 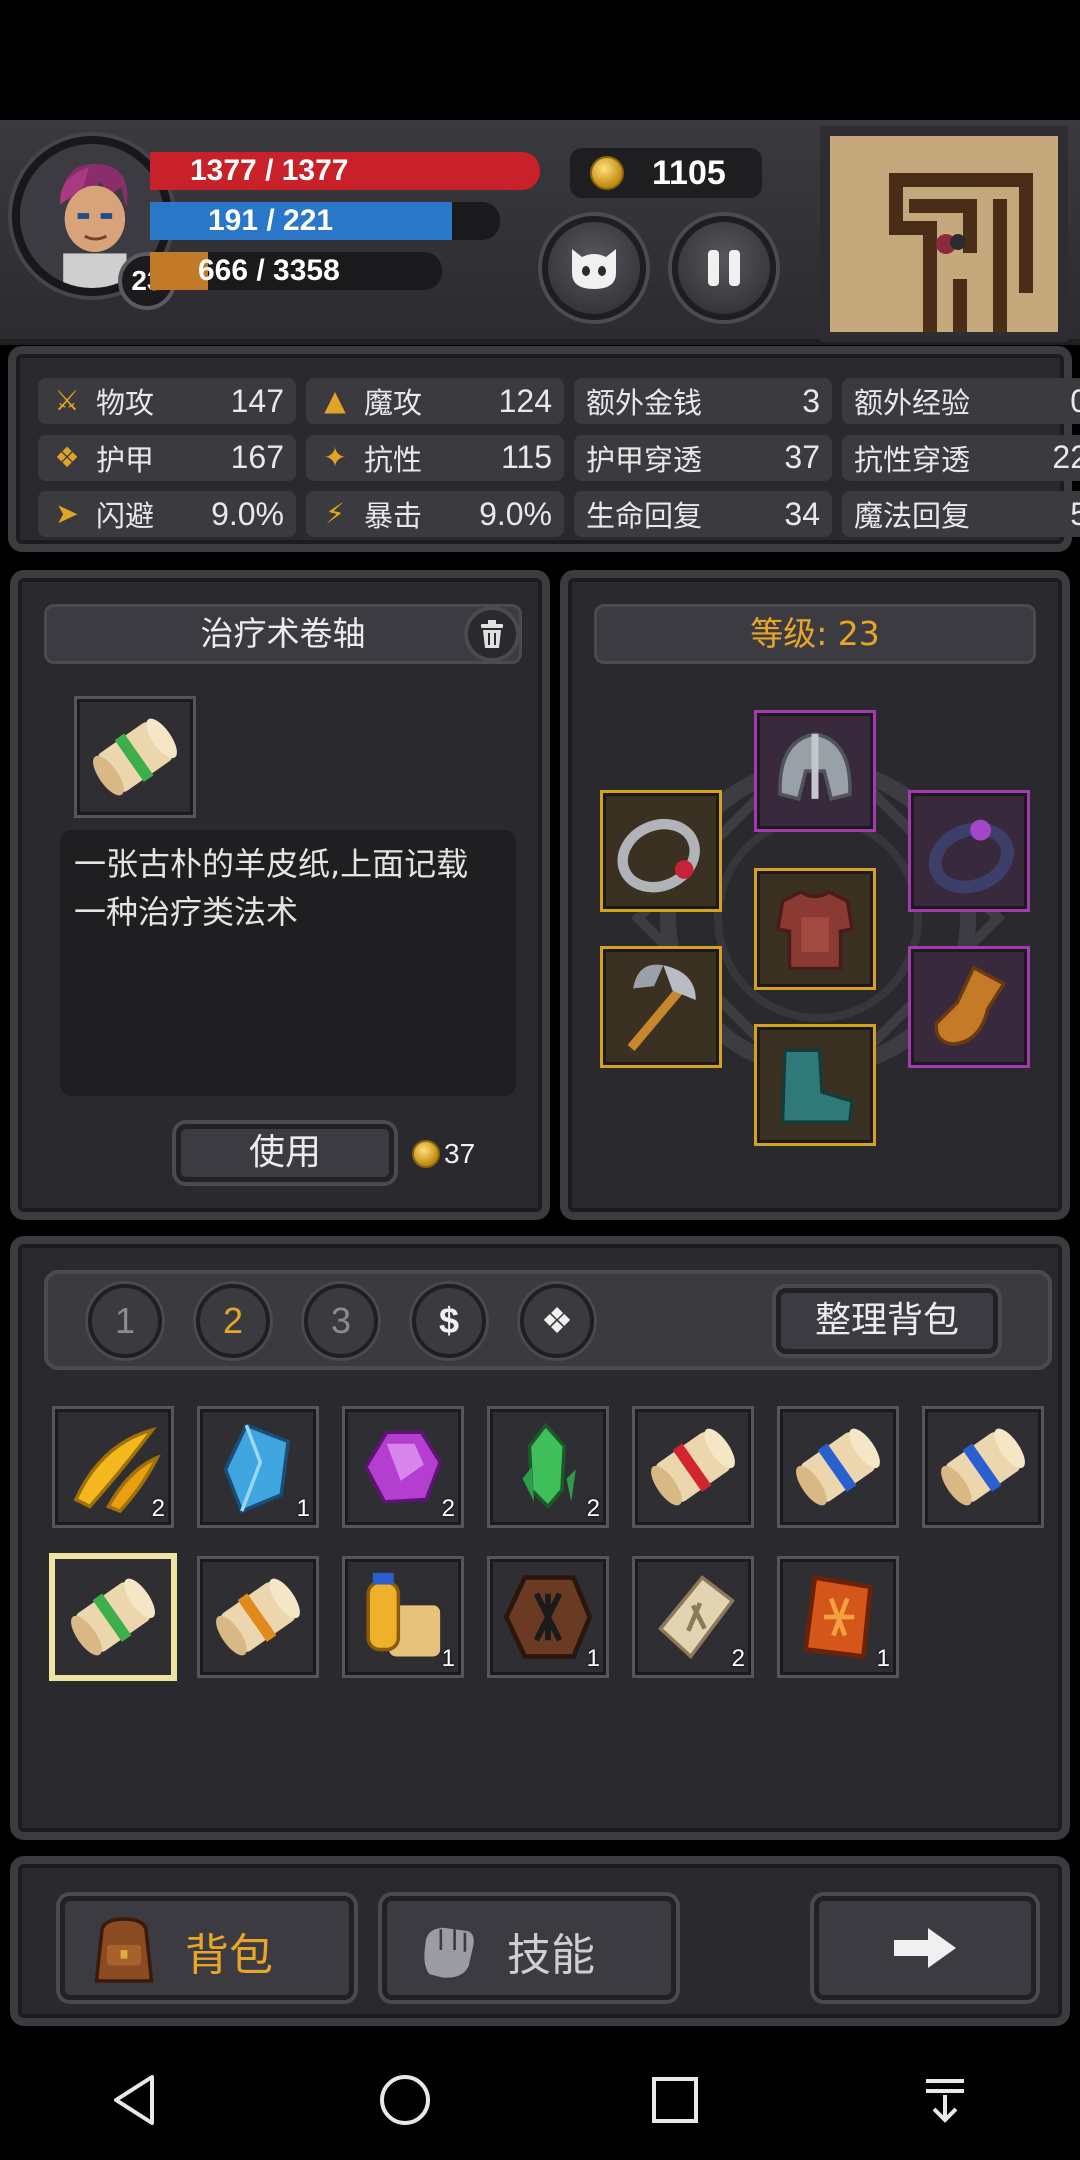 I want to click on equip-slot-helmet, so click(x=815, y=771).